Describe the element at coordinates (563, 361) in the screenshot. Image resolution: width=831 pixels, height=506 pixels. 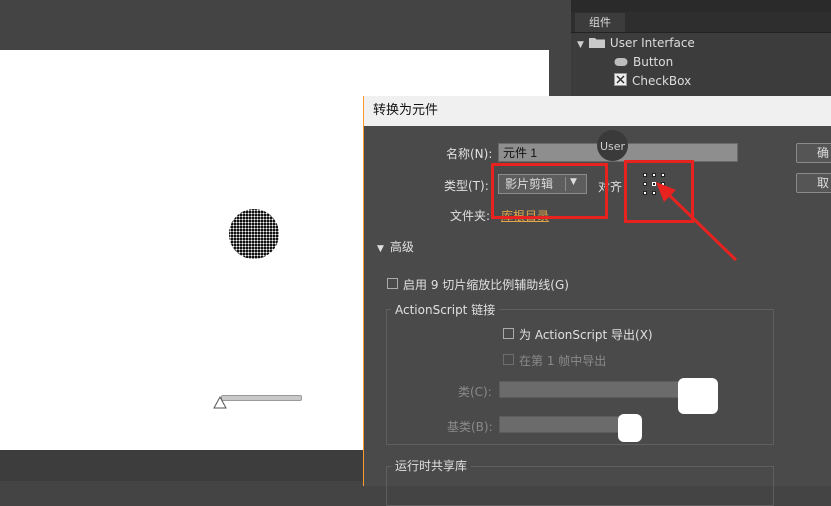
I see `export-frame1-label: 在第 1 帧中导出` at that location.